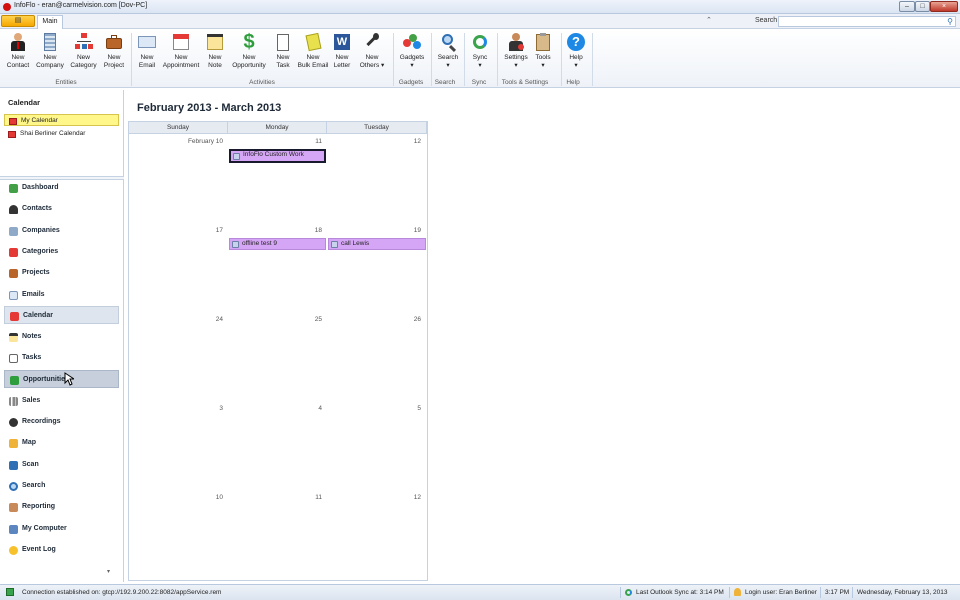 Image resolution: width=960 pixels, height=600 pixels. What do you see at coordinates (61, 273) in the screenshot?
I see `sidebar-item-projects: Projects` at bounding box center [61, 273].